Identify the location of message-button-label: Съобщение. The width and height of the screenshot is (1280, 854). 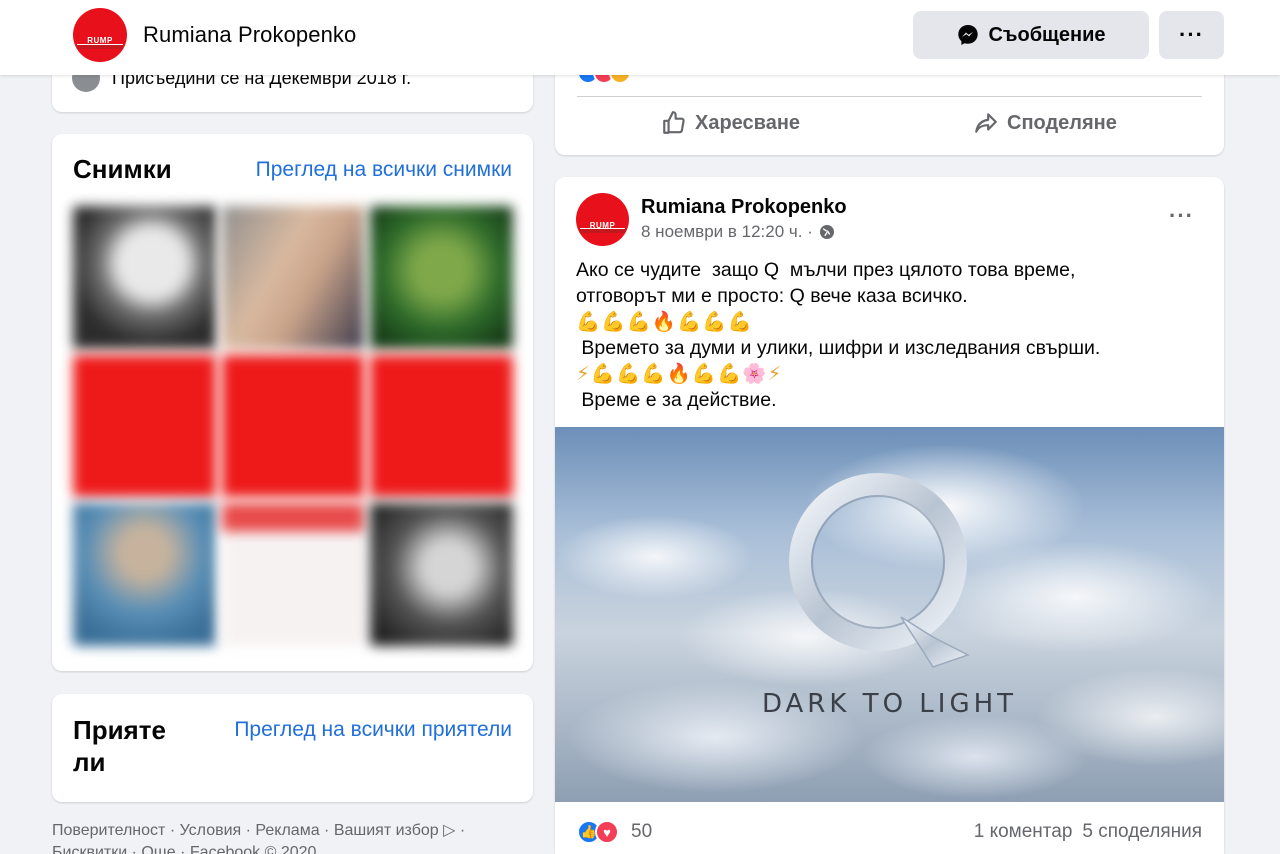
(1047, 34).